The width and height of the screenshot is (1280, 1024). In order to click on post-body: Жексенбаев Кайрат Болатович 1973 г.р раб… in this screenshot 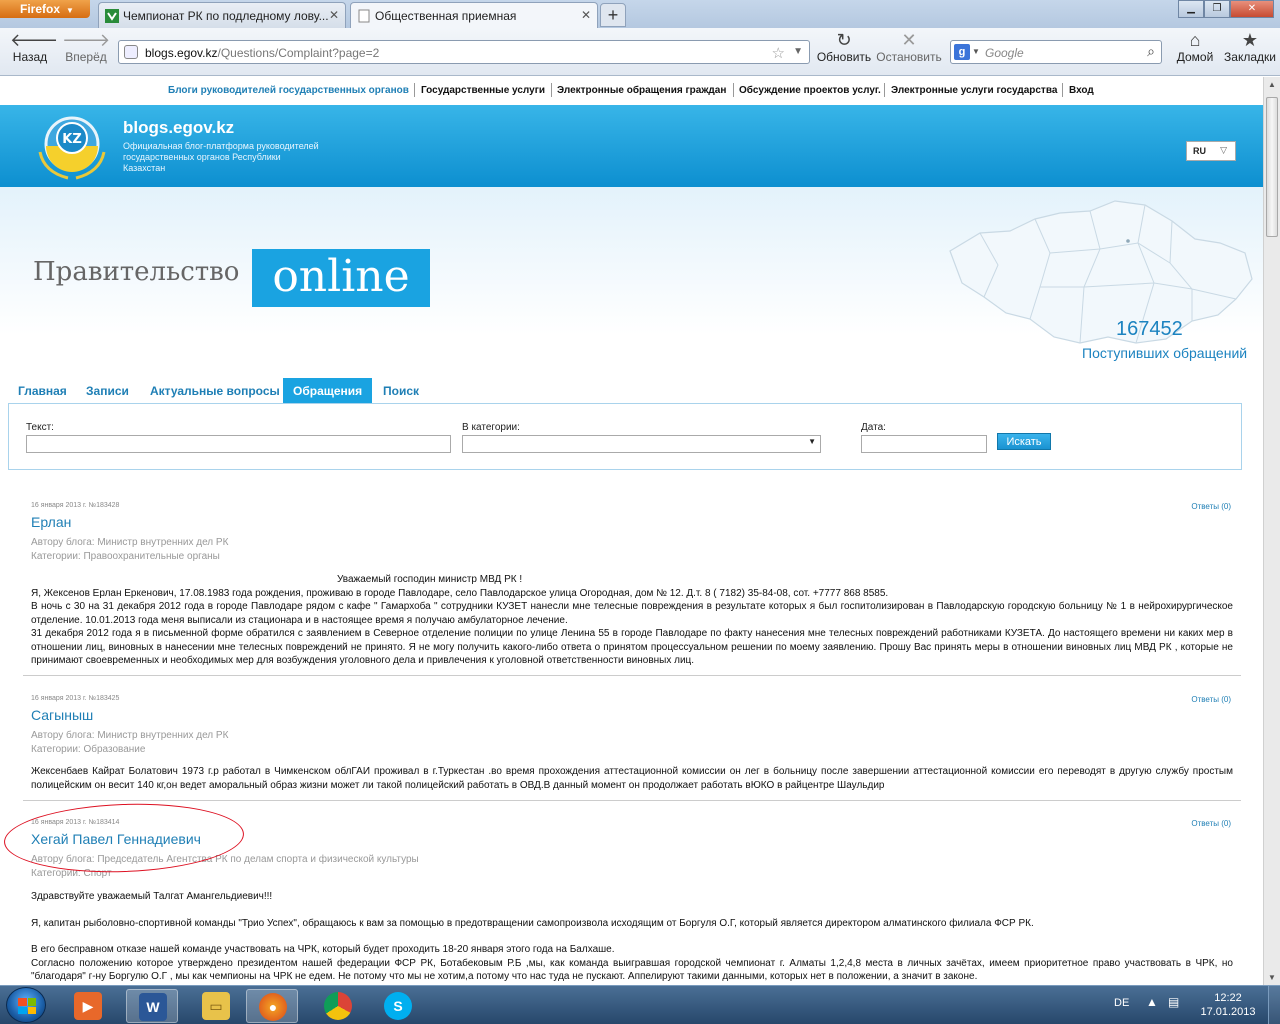, I will do `click(632, 778)`.